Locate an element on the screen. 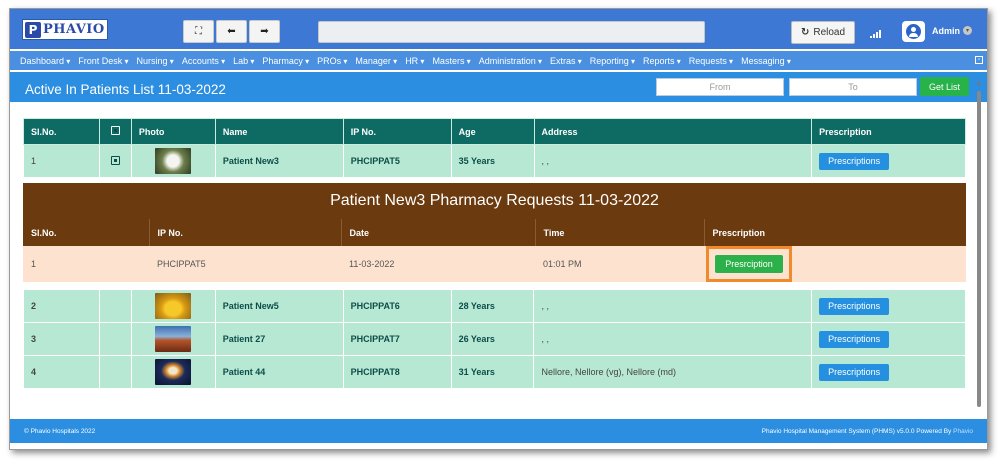 The image size is (1007, 463). get-list-button: Get List is located at coordinates (944, 86).